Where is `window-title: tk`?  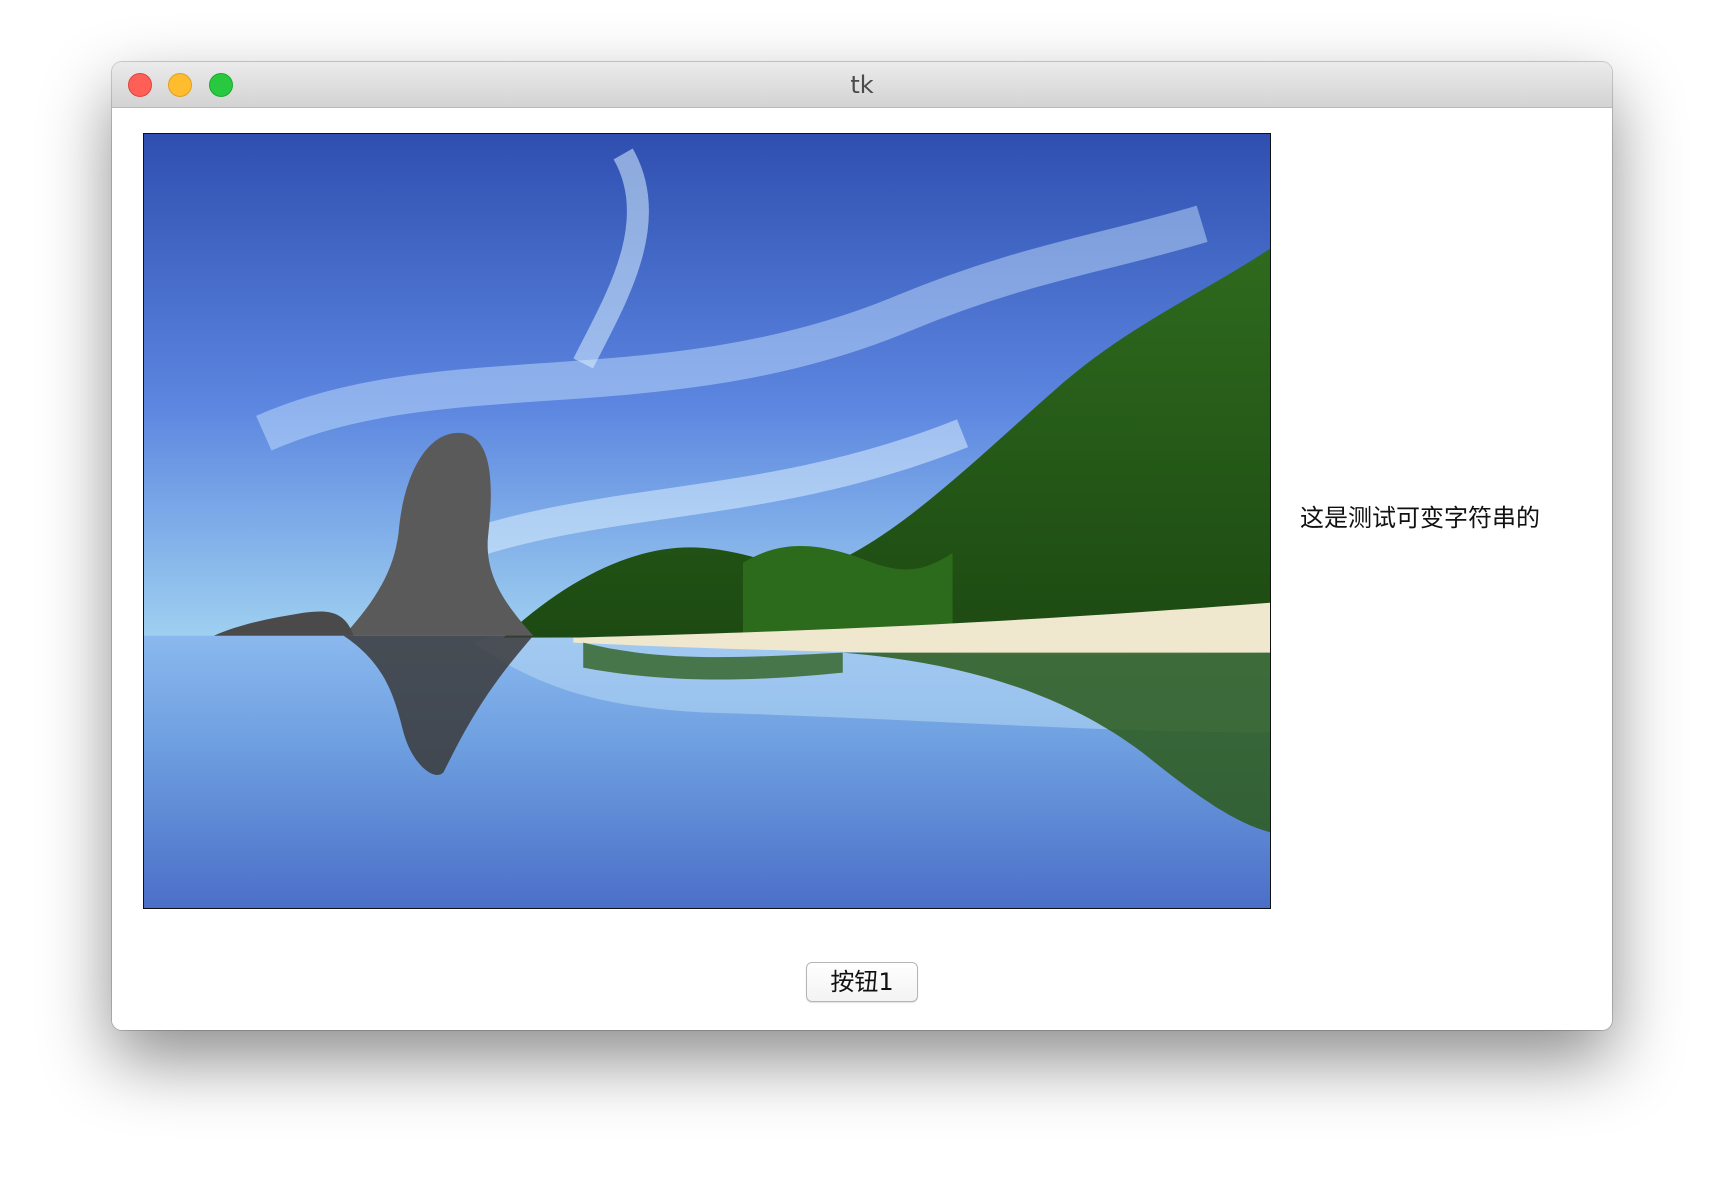 window-title: tk is located at coordinates (862, 85).